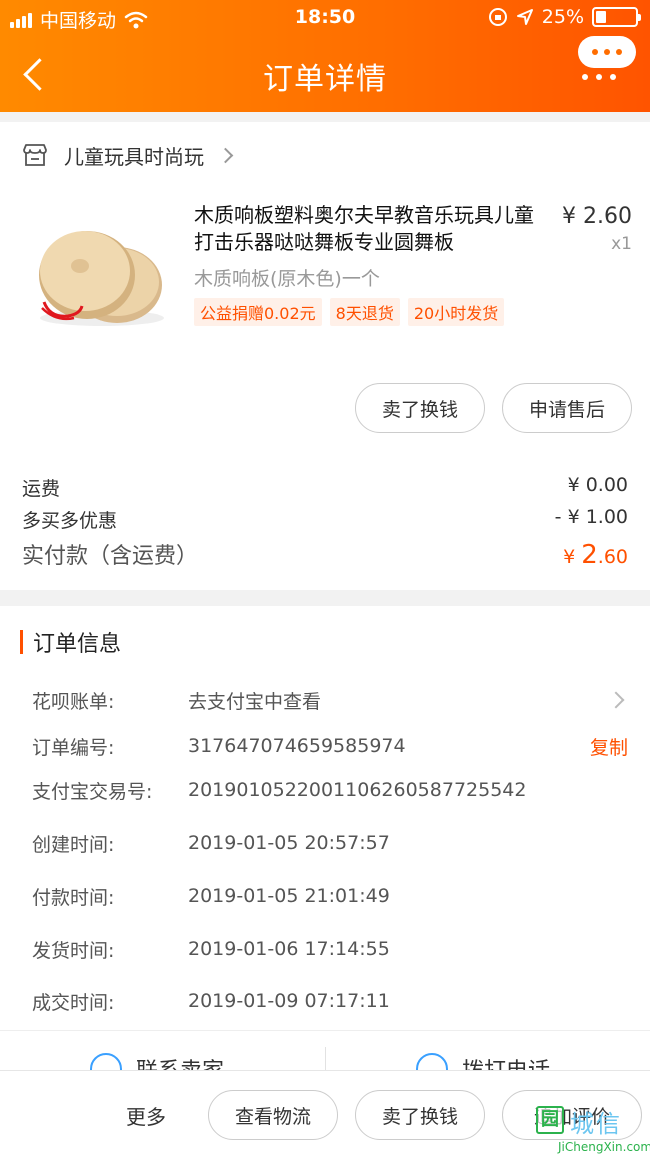 This screenshot has width=650, height=1156. What do you see at coordinates (325, 554) in the screenshot?
I see `total-row: 实付款（含运费） ¥ 2.60` at bounding box center [325, 554].